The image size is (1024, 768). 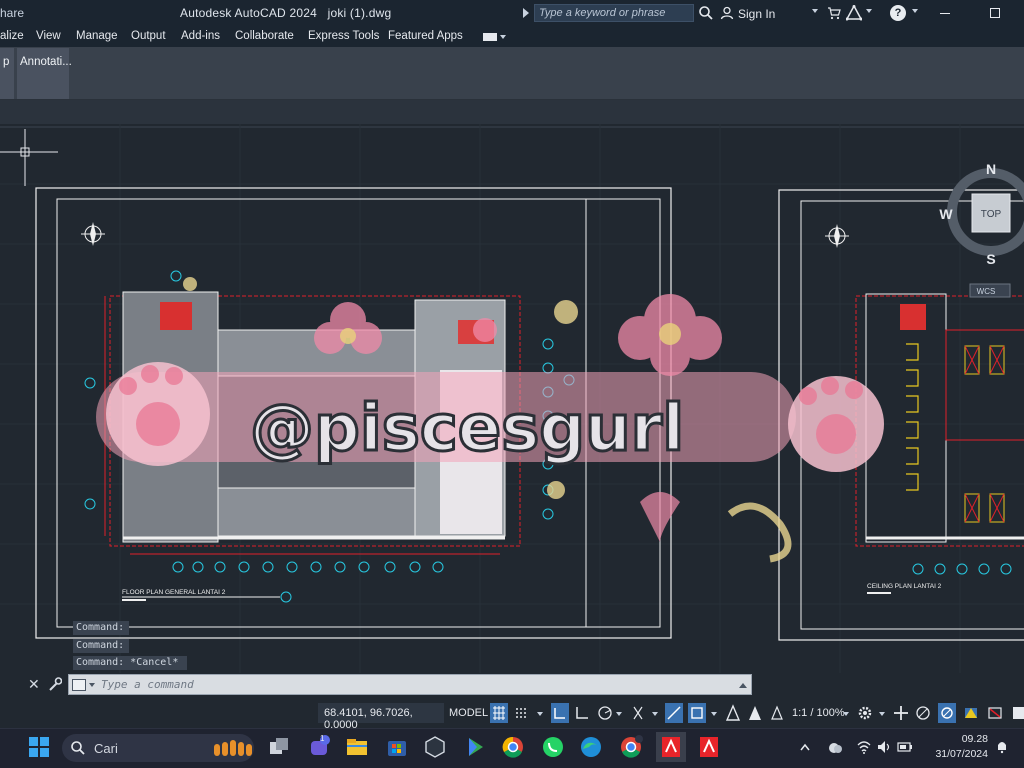 What do you see at coordinates (148, 36) in the screenshot?
I see `menu-output: Output` at bounding box center [148, 36].